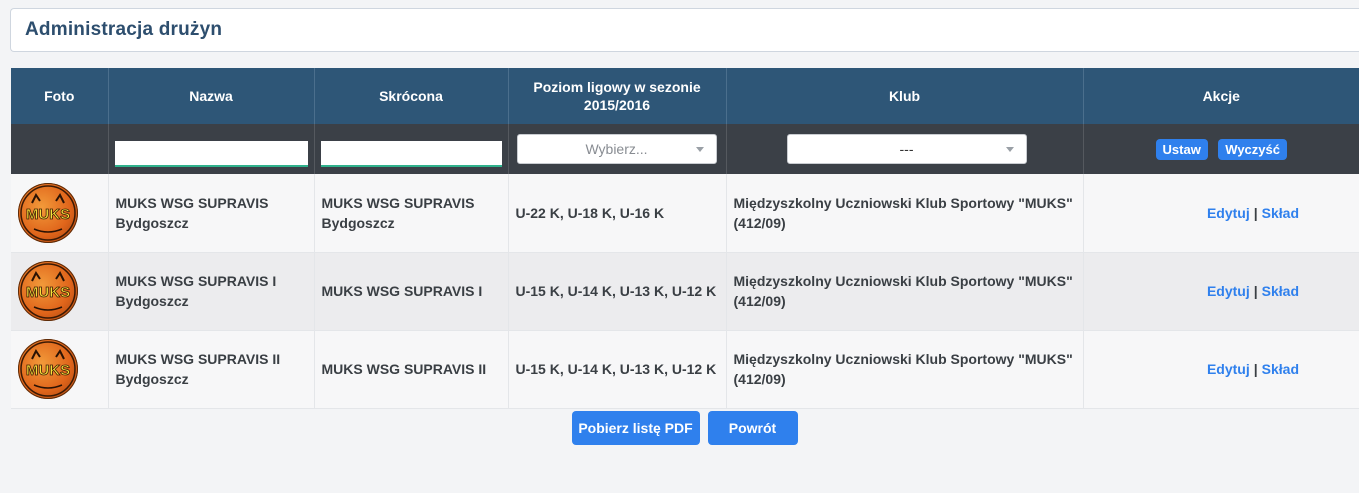 This screenshot has height=493, width=1359. I want to click on column-header-name: Nazwa, so click(211, 96).